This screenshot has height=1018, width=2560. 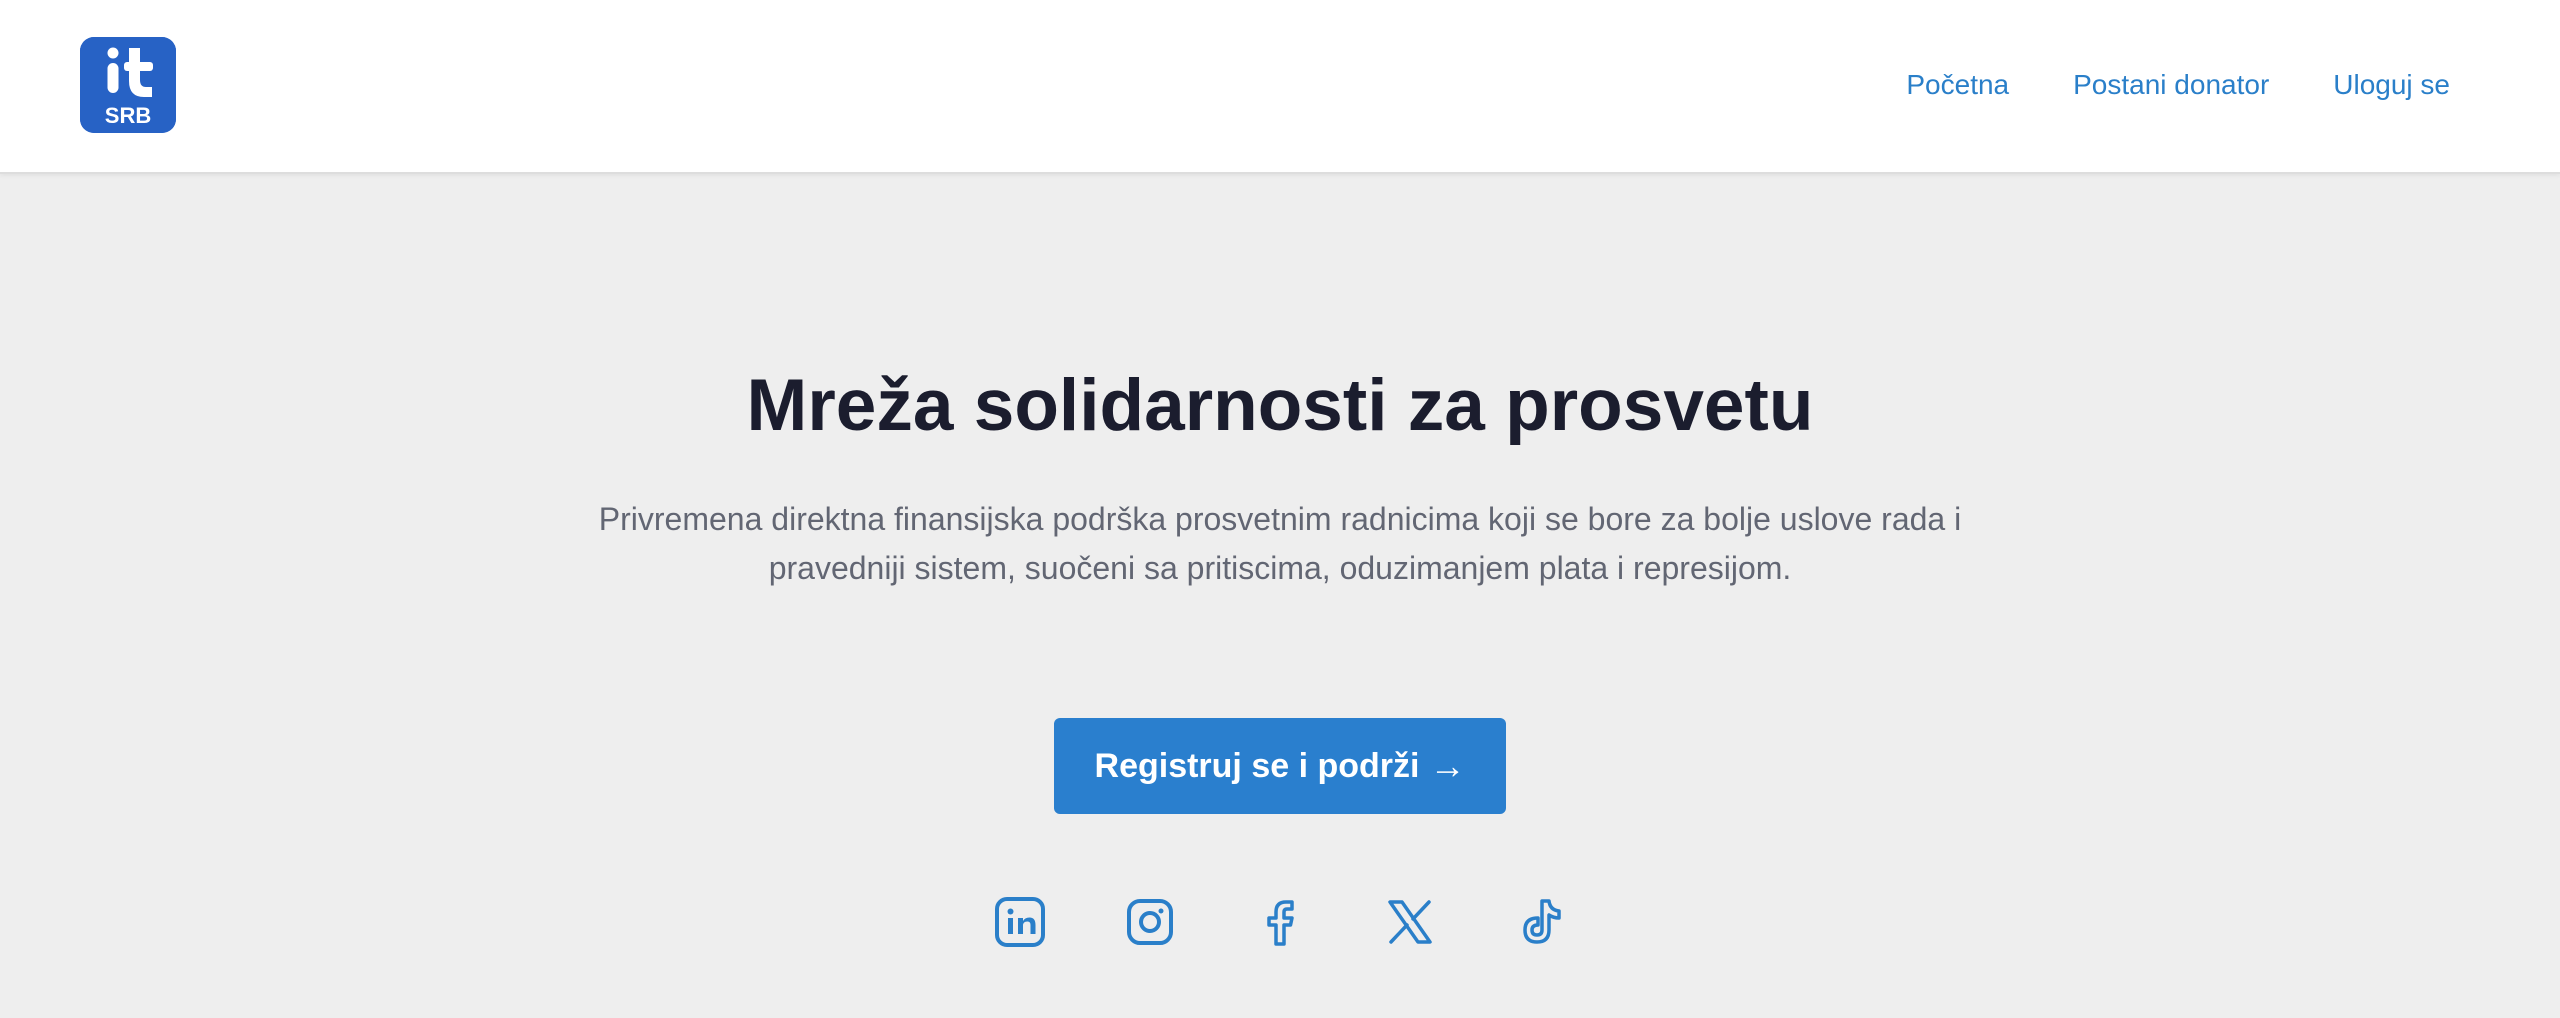 I want to click on facebook-icon, so click(x=1280, y=923).